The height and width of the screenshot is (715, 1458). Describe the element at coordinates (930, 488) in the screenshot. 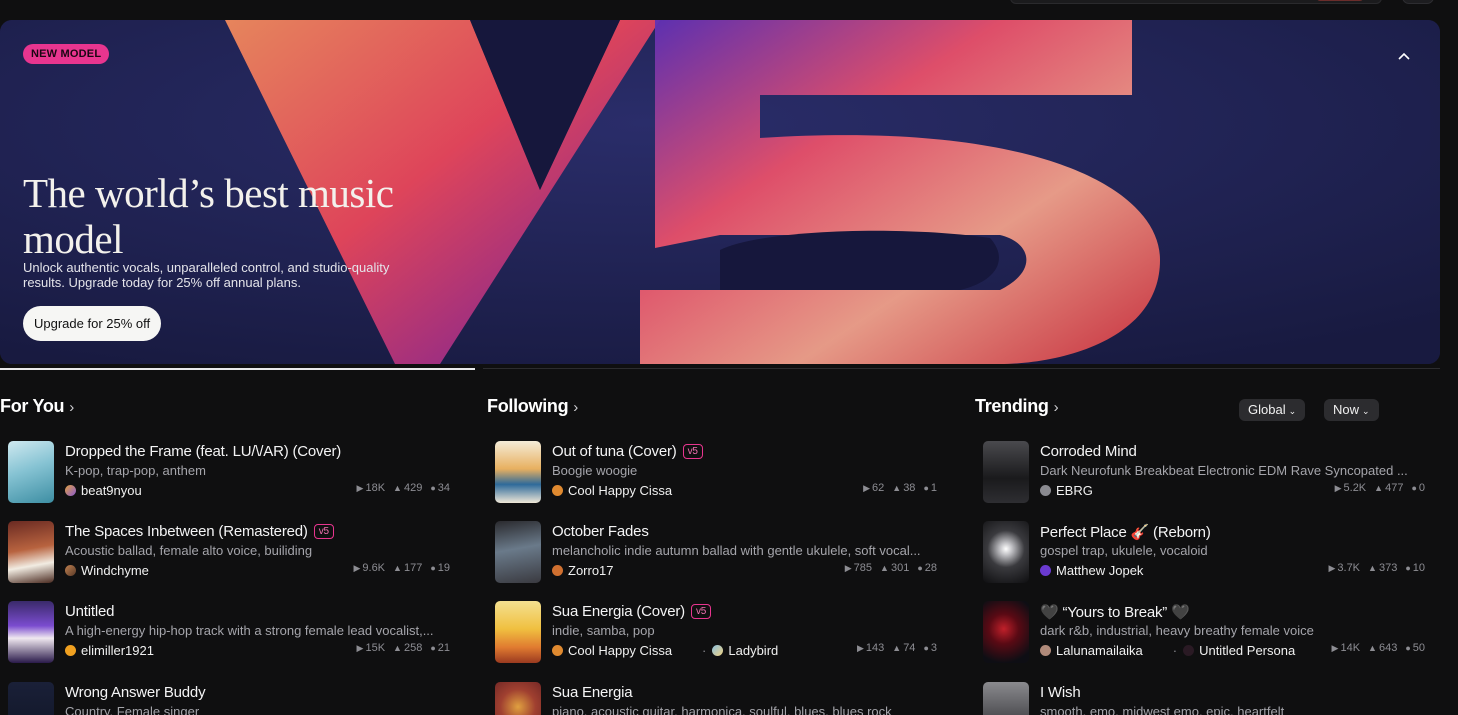

I see `comments-count: ● 1` at that location.